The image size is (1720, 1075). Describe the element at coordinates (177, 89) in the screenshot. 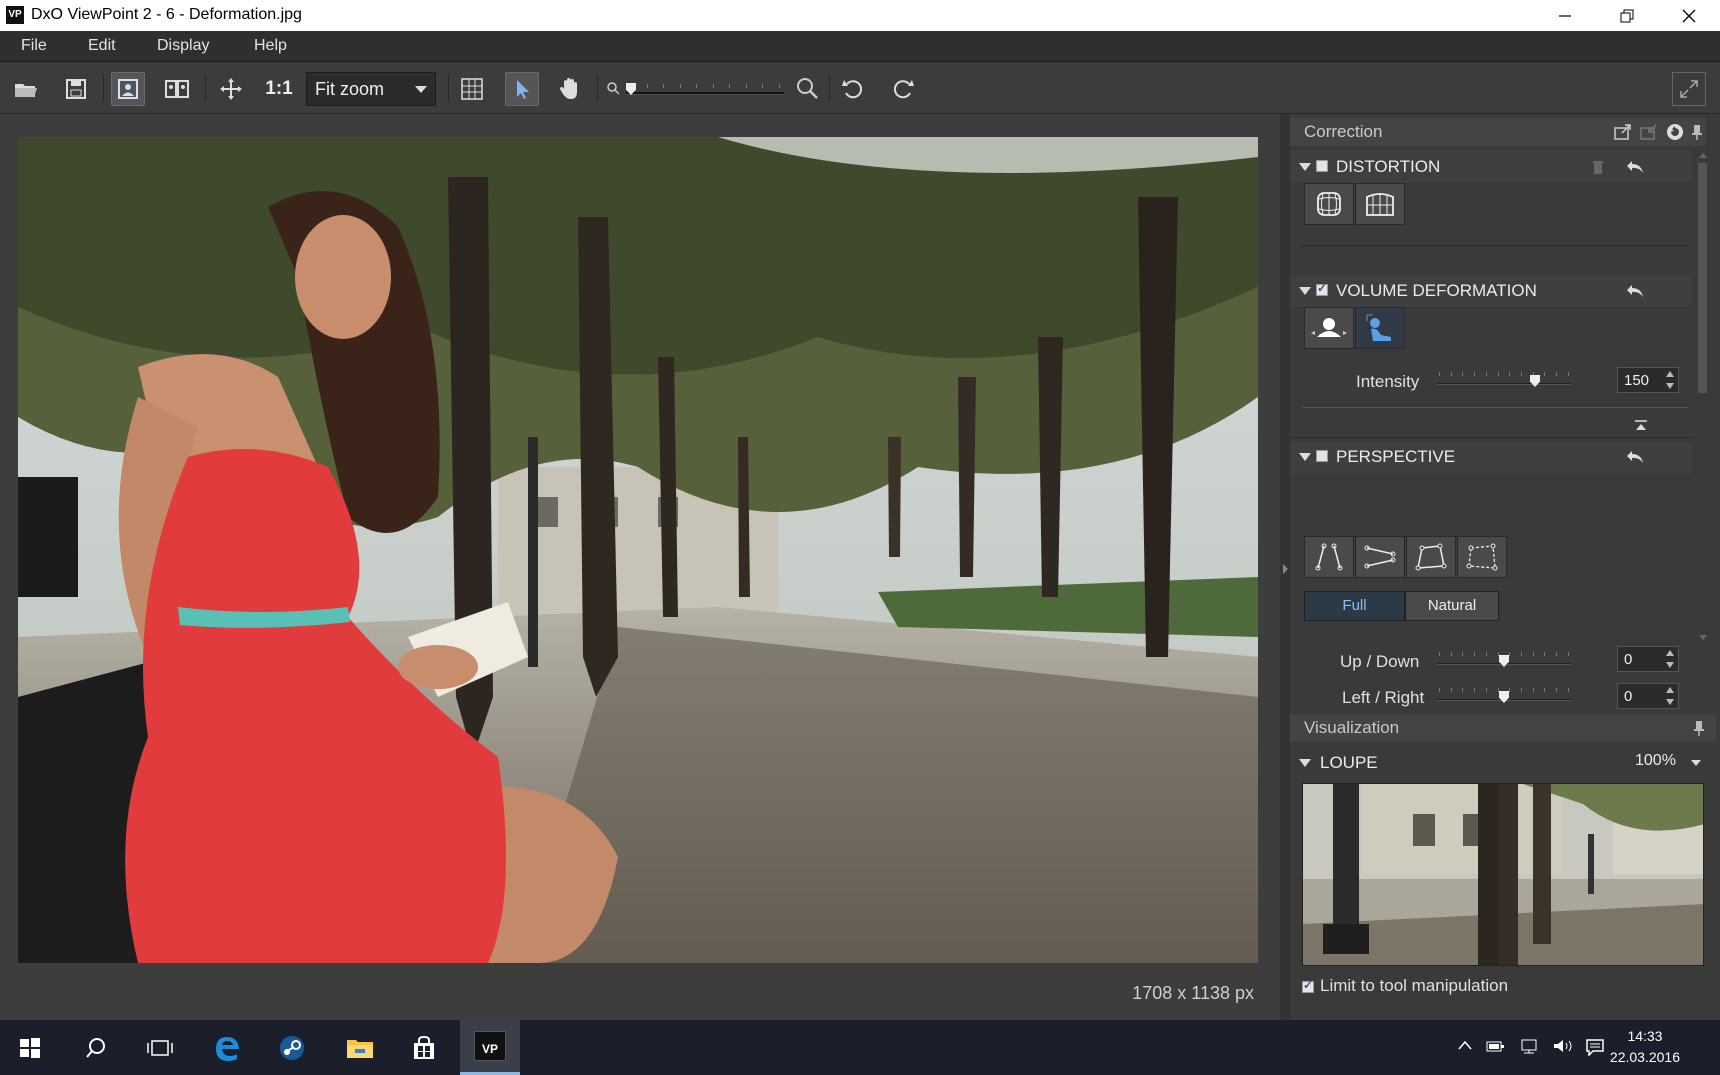

I see `compare-view-button` at that location.